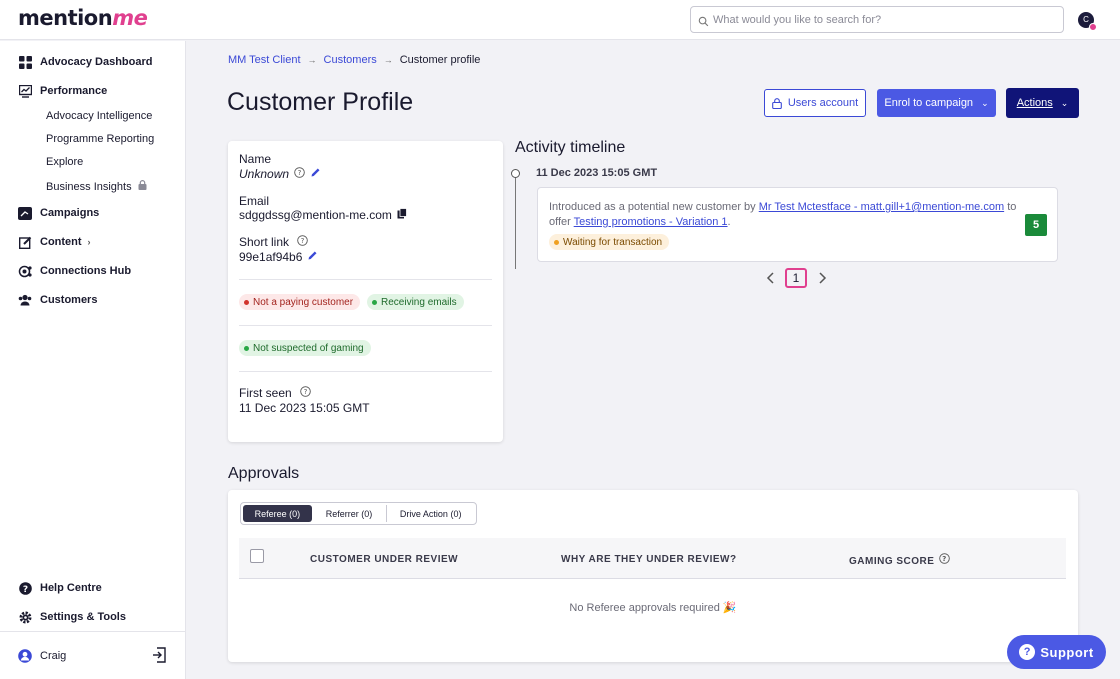  What do you see at coordinates (265, 393) in the screenshot?
I see `first-seen-label: First seen` at bounding box center [265, 393].